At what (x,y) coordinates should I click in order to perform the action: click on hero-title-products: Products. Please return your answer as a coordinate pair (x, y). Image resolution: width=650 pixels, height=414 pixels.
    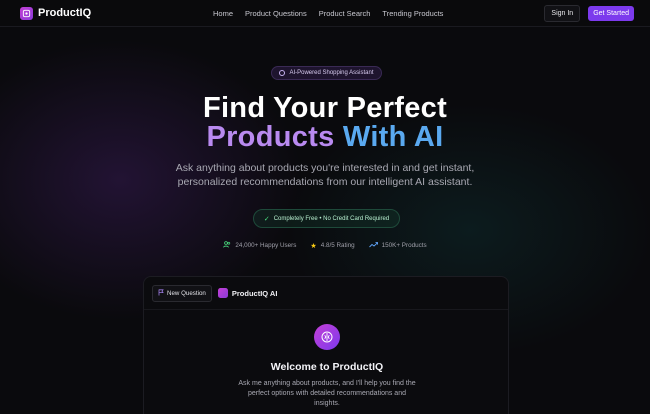
    Looking at the image, I should click on (270, 137).